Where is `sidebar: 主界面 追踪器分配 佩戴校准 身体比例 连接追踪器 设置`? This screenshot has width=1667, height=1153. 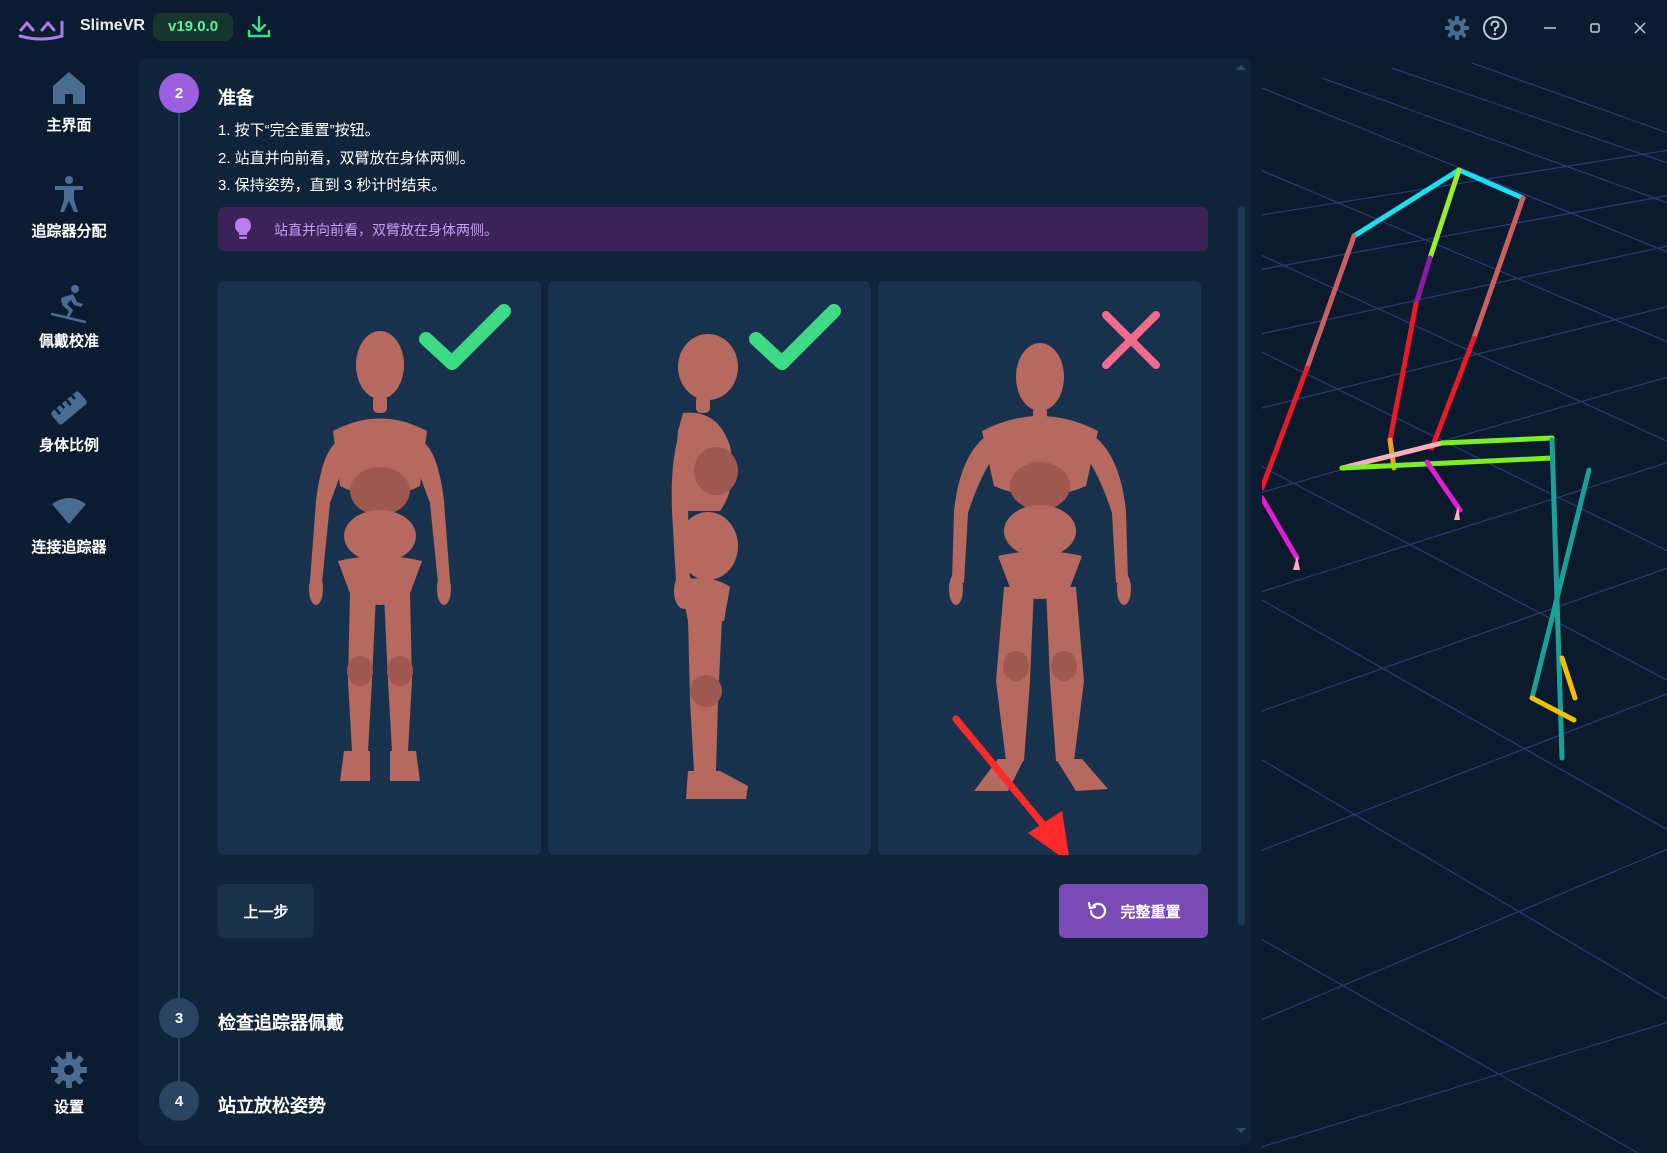 sidebar: 主界面 追踪器分配 佩戴校准 身体比例 连接追踪器 设置 is located at coordinates (69, 604).